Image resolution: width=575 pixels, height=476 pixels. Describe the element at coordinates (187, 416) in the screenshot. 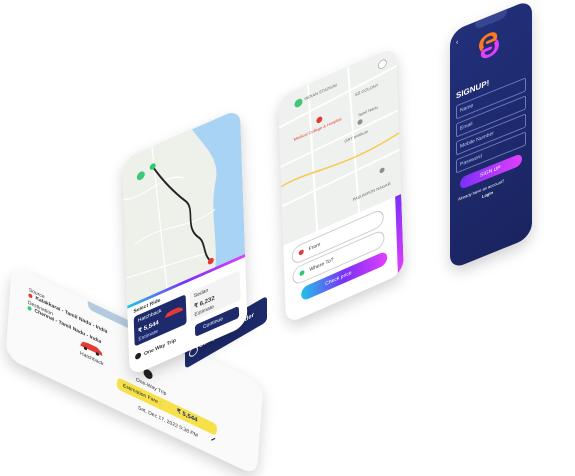

I see `estimation-value: ₹ 5,544` at that location.